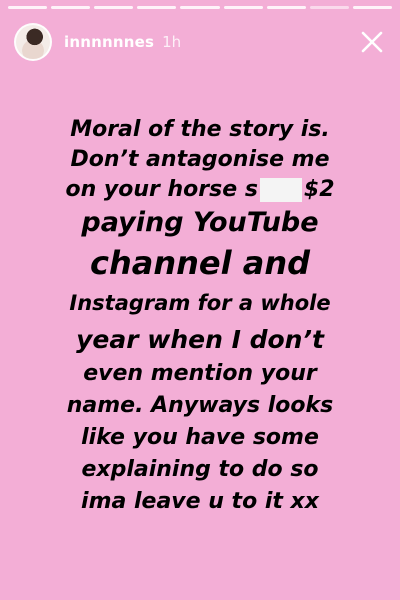 This screenshot has height=600, width=400. I want to click on story-text-line: even mention your, so click(200, 373).